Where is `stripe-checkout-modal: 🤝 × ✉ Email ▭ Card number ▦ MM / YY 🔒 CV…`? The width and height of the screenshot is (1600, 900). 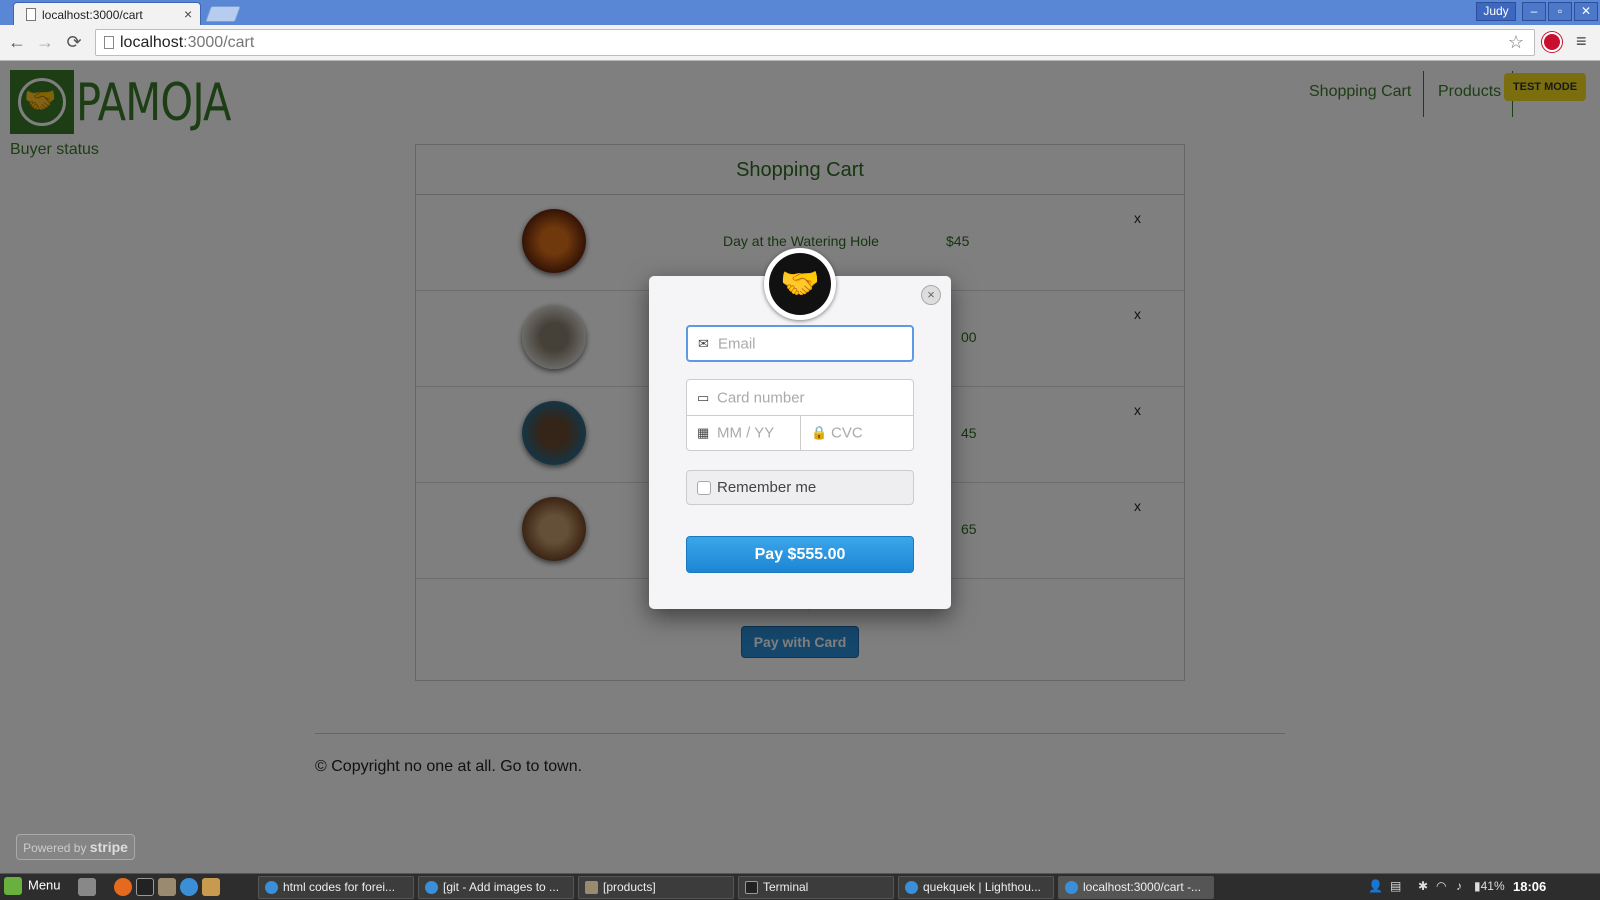 stripe-checkout-modal: 🤝 × ✉ Email ▭ Card number ▦ MM / YY 🔒 CV… is located at coordinates (800, 428).